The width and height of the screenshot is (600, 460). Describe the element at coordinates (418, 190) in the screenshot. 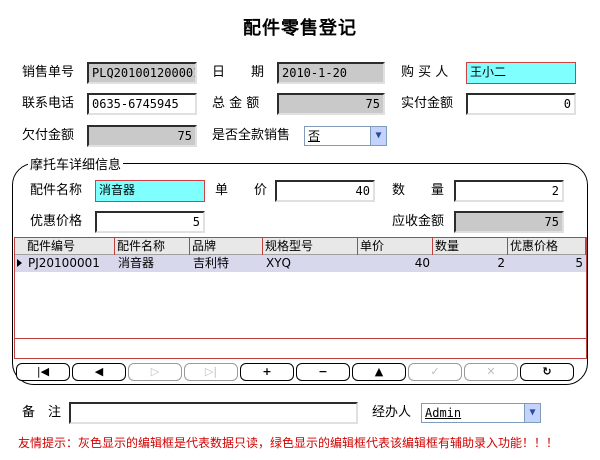

I see `qty-label: 数 量` at that location.